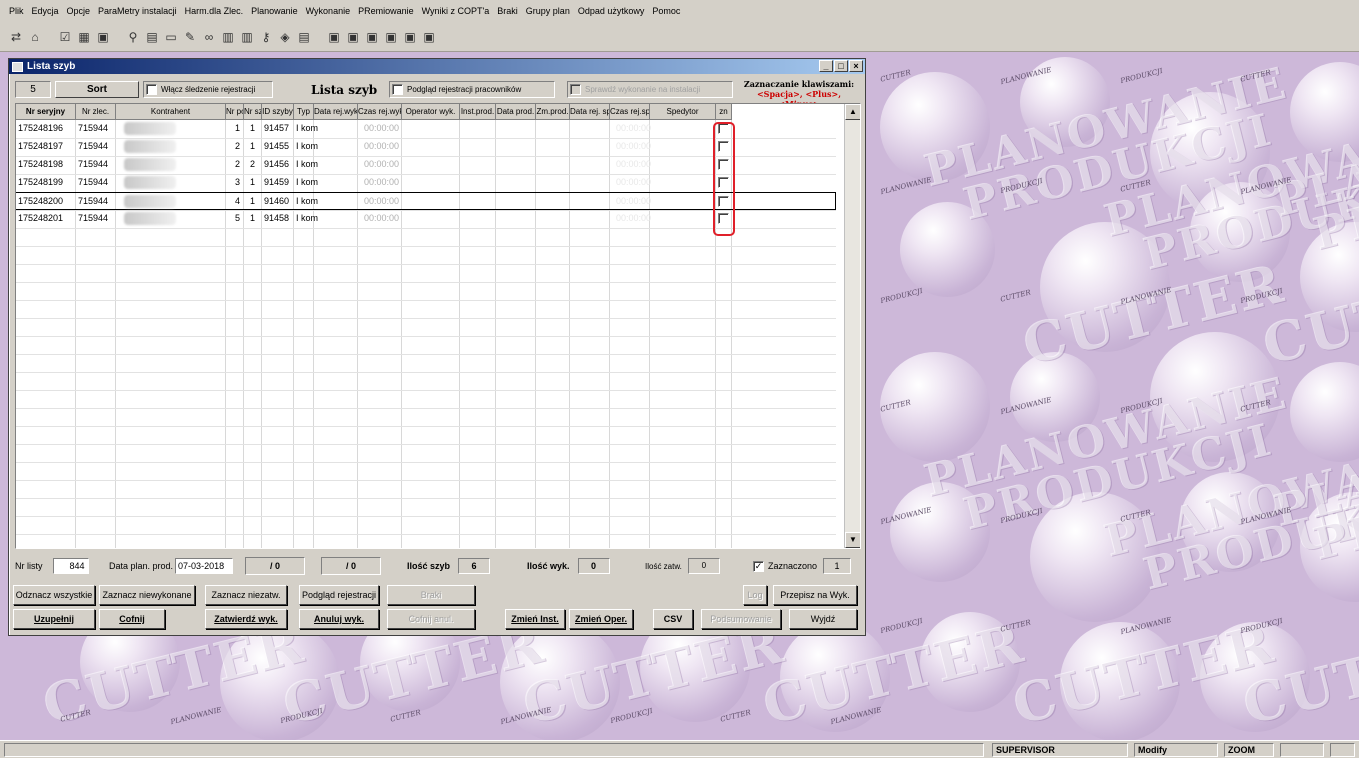  Describe the element at coordinates (410, 37) in the screenshot. I see `window5-icon: ▣` at that location.